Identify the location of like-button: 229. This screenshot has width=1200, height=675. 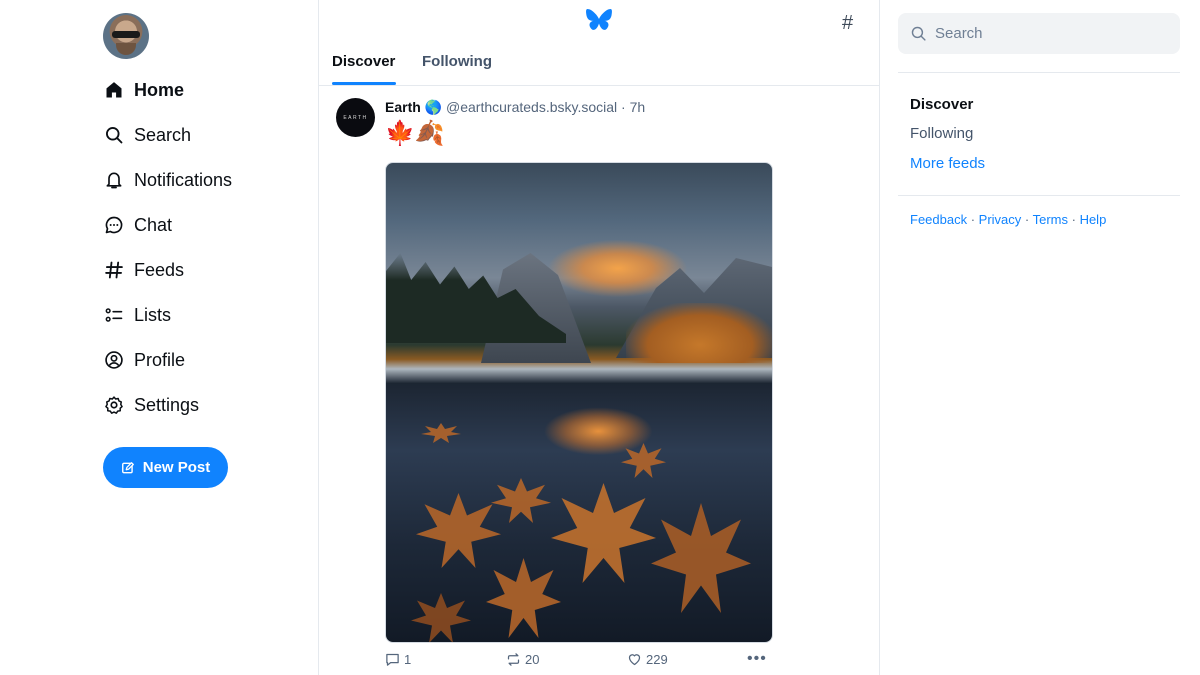
(647, 659).